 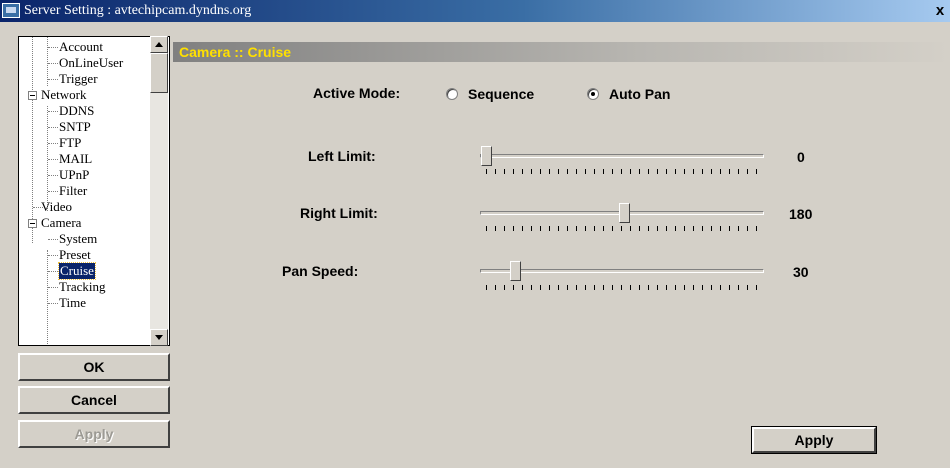 I want to click on apply-button: Apply, so click(x=814, y=440).